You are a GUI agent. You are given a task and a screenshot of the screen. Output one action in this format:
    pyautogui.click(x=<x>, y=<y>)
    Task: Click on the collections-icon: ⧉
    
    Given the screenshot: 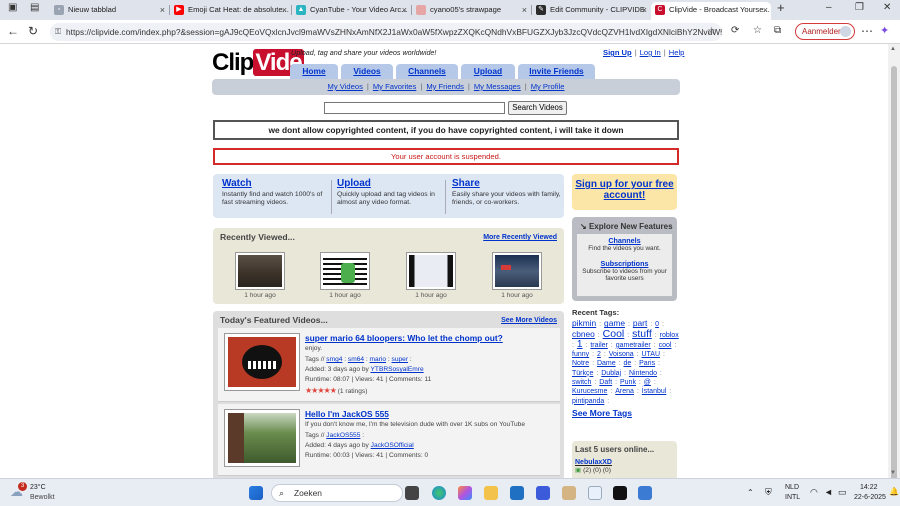 What is the action you would take?
    pyautogui.click(x=777, y=31)
    